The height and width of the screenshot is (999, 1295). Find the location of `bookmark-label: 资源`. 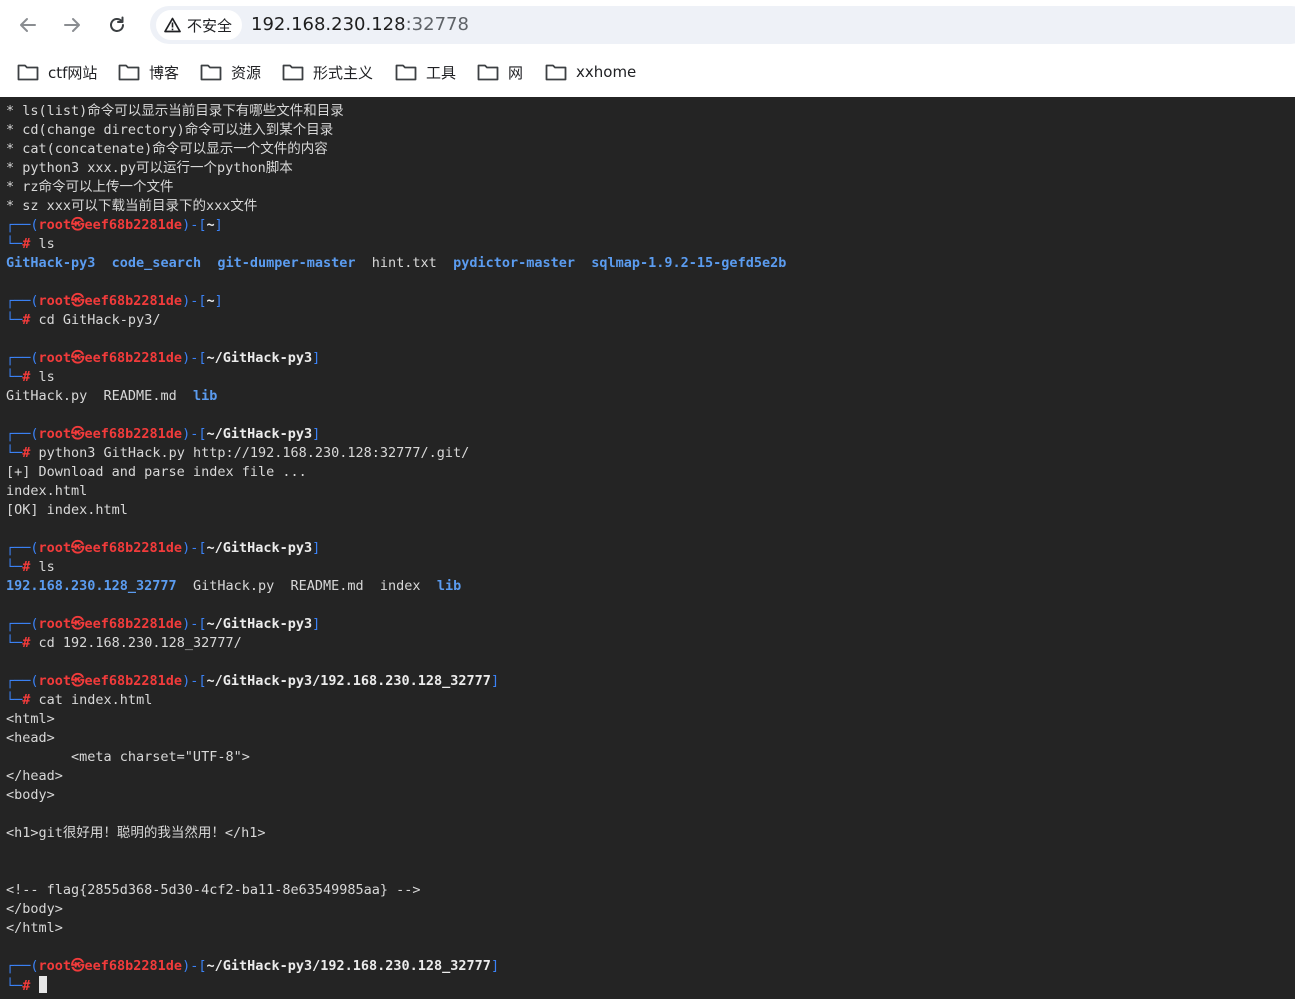

bookmark-label: 资源 is located at coordinates (246, 72).